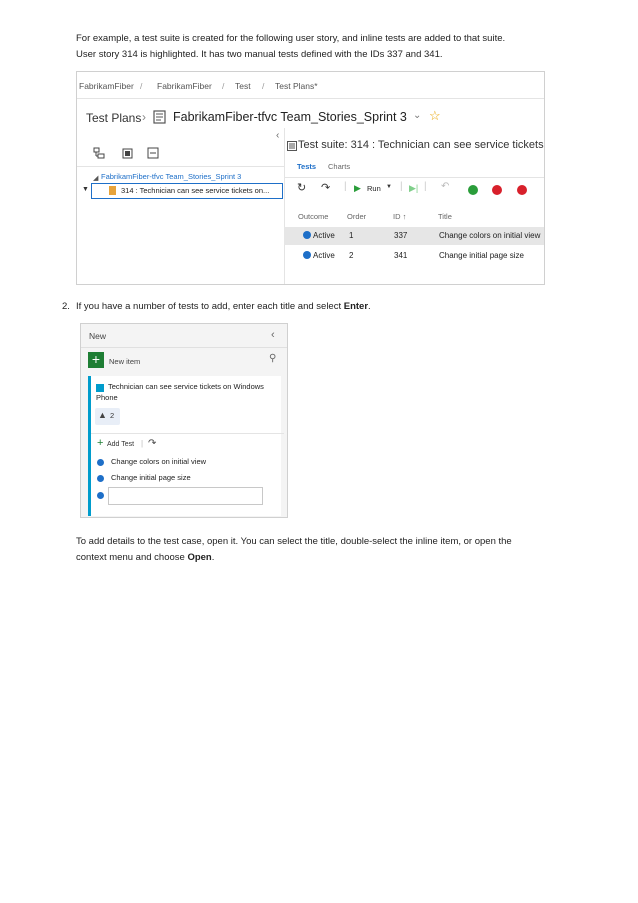  I want to click on test-count-badge: ▲ 2, so click(107, 416).